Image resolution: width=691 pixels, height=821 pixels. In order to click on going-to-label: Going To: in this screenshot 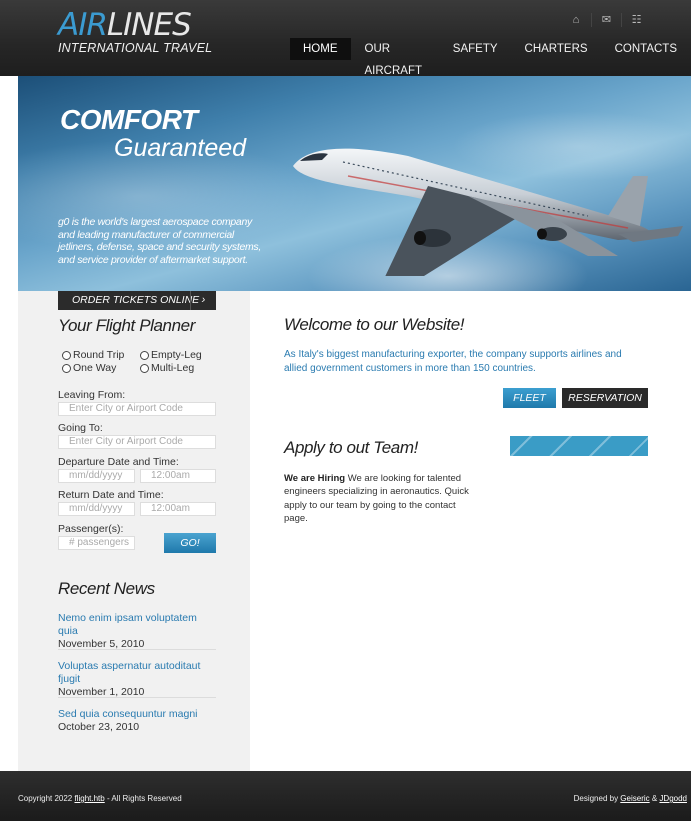, I will do `click(80, 428)`.